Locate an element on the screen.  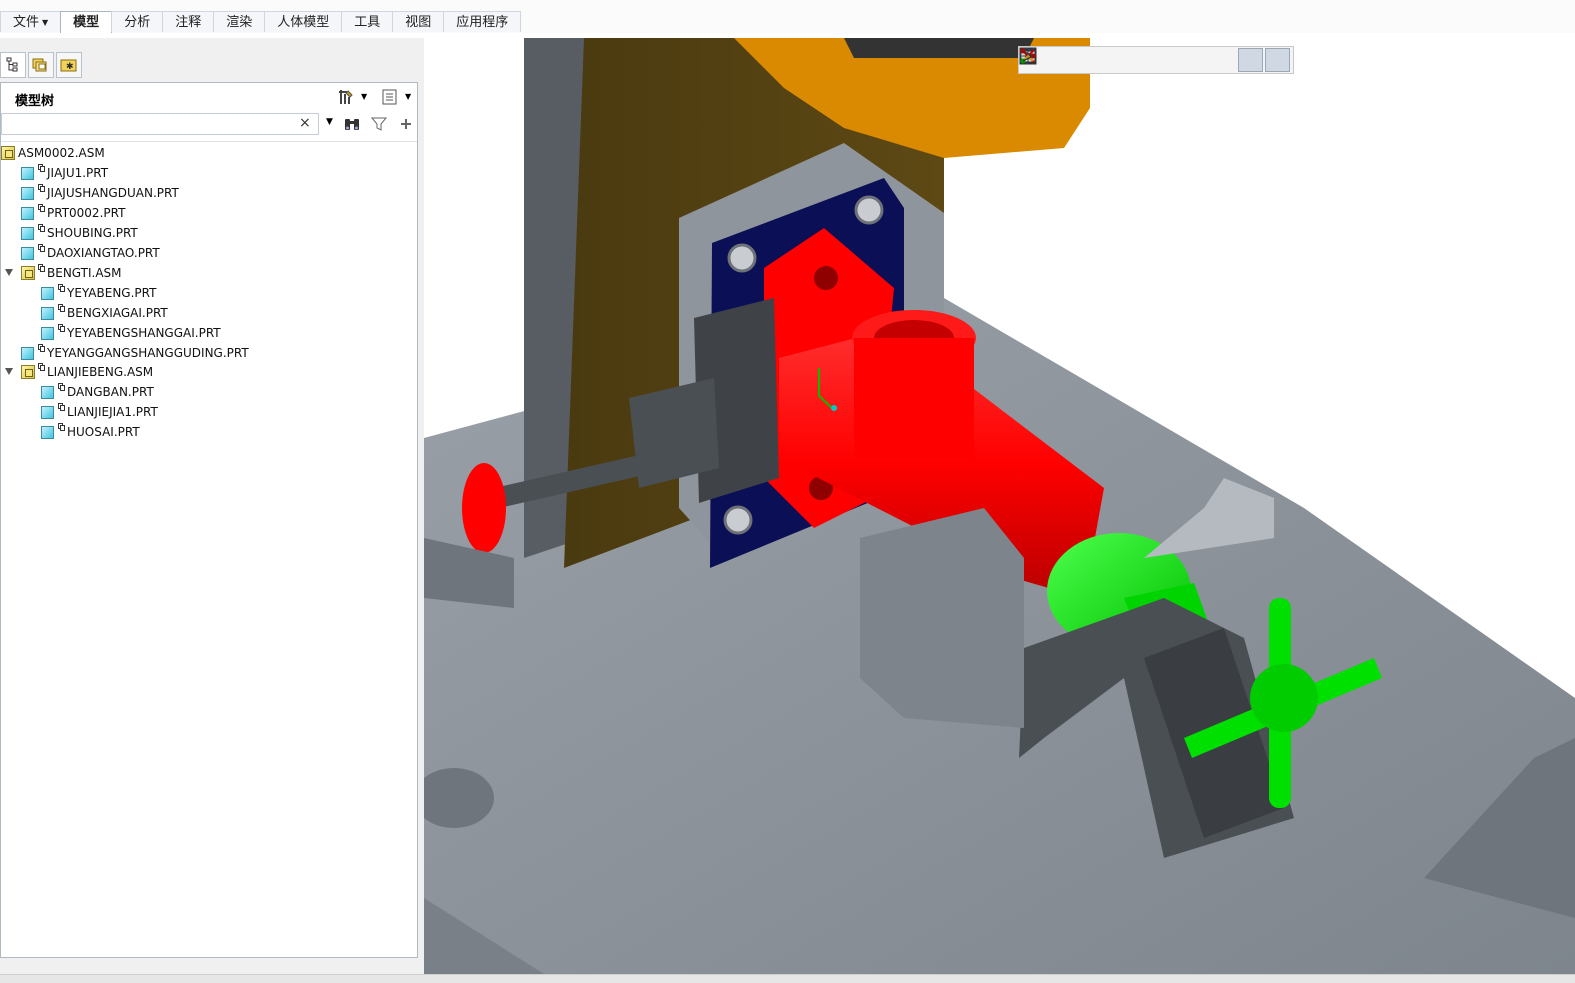
tree-item-label: YEYABENGSHANGGAI.PRT is located at coordinates (144, 332).